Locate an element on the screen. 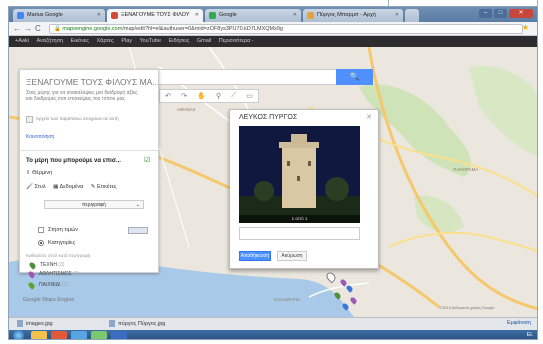 The width and height of the screenshot is (543, 344). hand-icon: ✋ is located at coordinates (201, 96).